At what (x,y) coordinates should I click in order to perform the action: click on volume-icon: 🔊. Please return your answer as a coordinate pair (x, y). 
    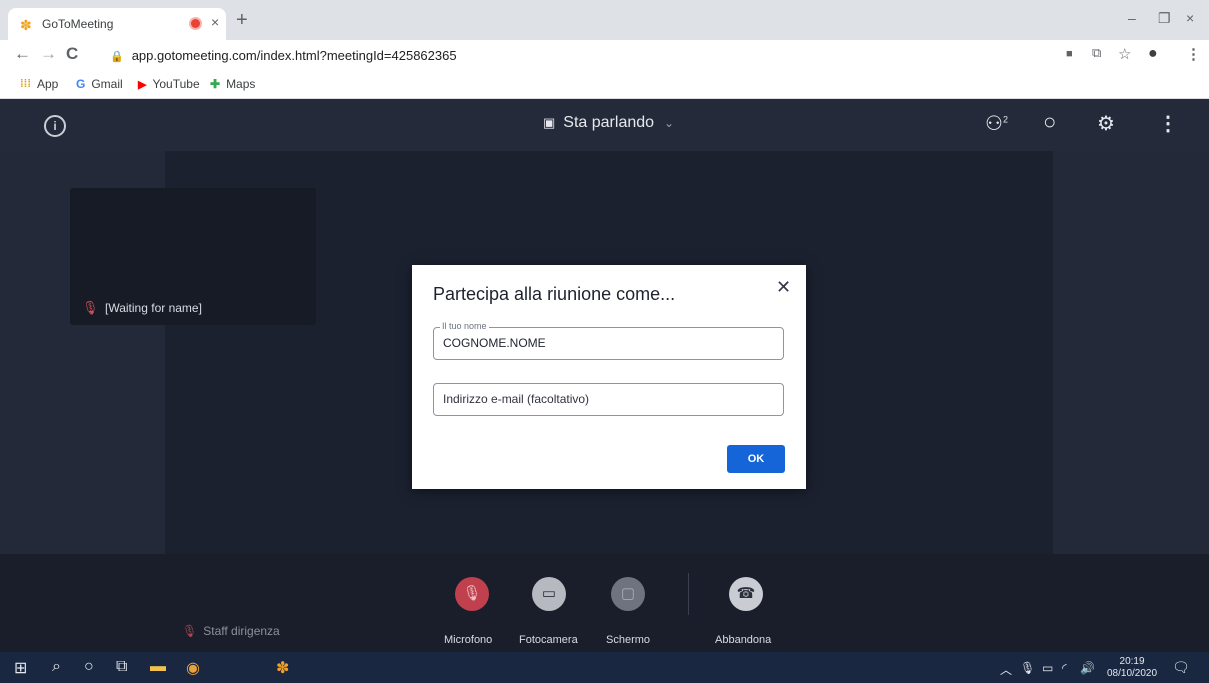
    Looking at the image, I should click on (1087, 668).